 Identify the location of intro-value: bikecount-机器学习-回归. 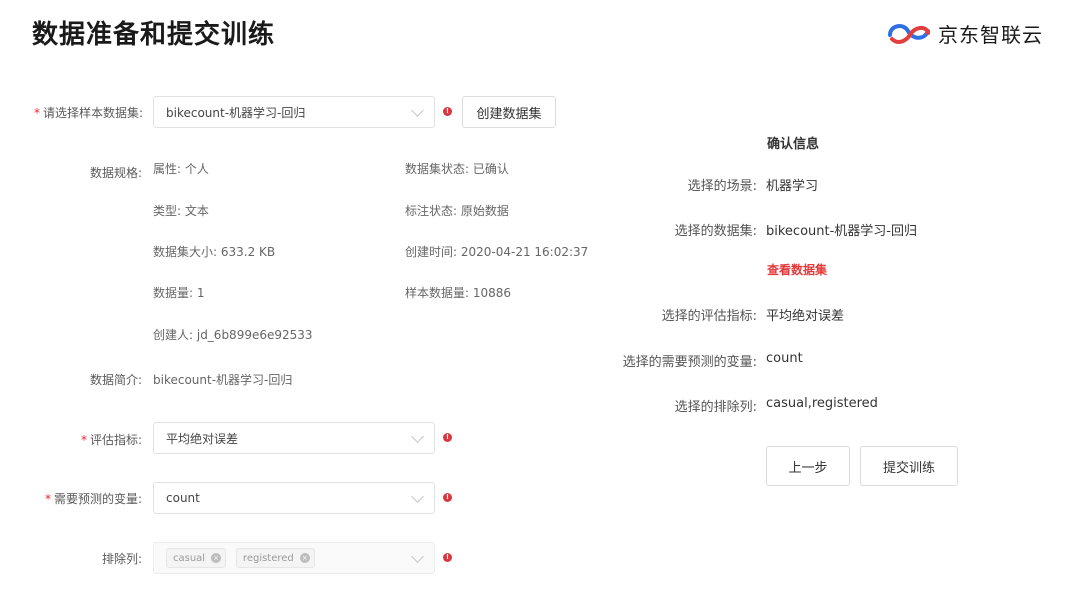
(223, 380).